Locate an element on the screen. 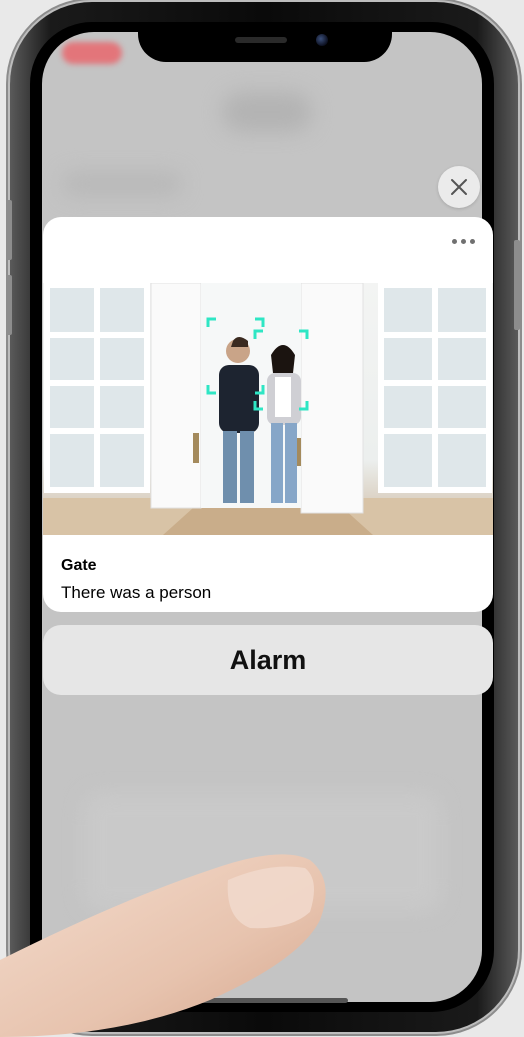 The width and height of the screenshot is (524, 1037). close-icon is located at coordinates (459, 187).